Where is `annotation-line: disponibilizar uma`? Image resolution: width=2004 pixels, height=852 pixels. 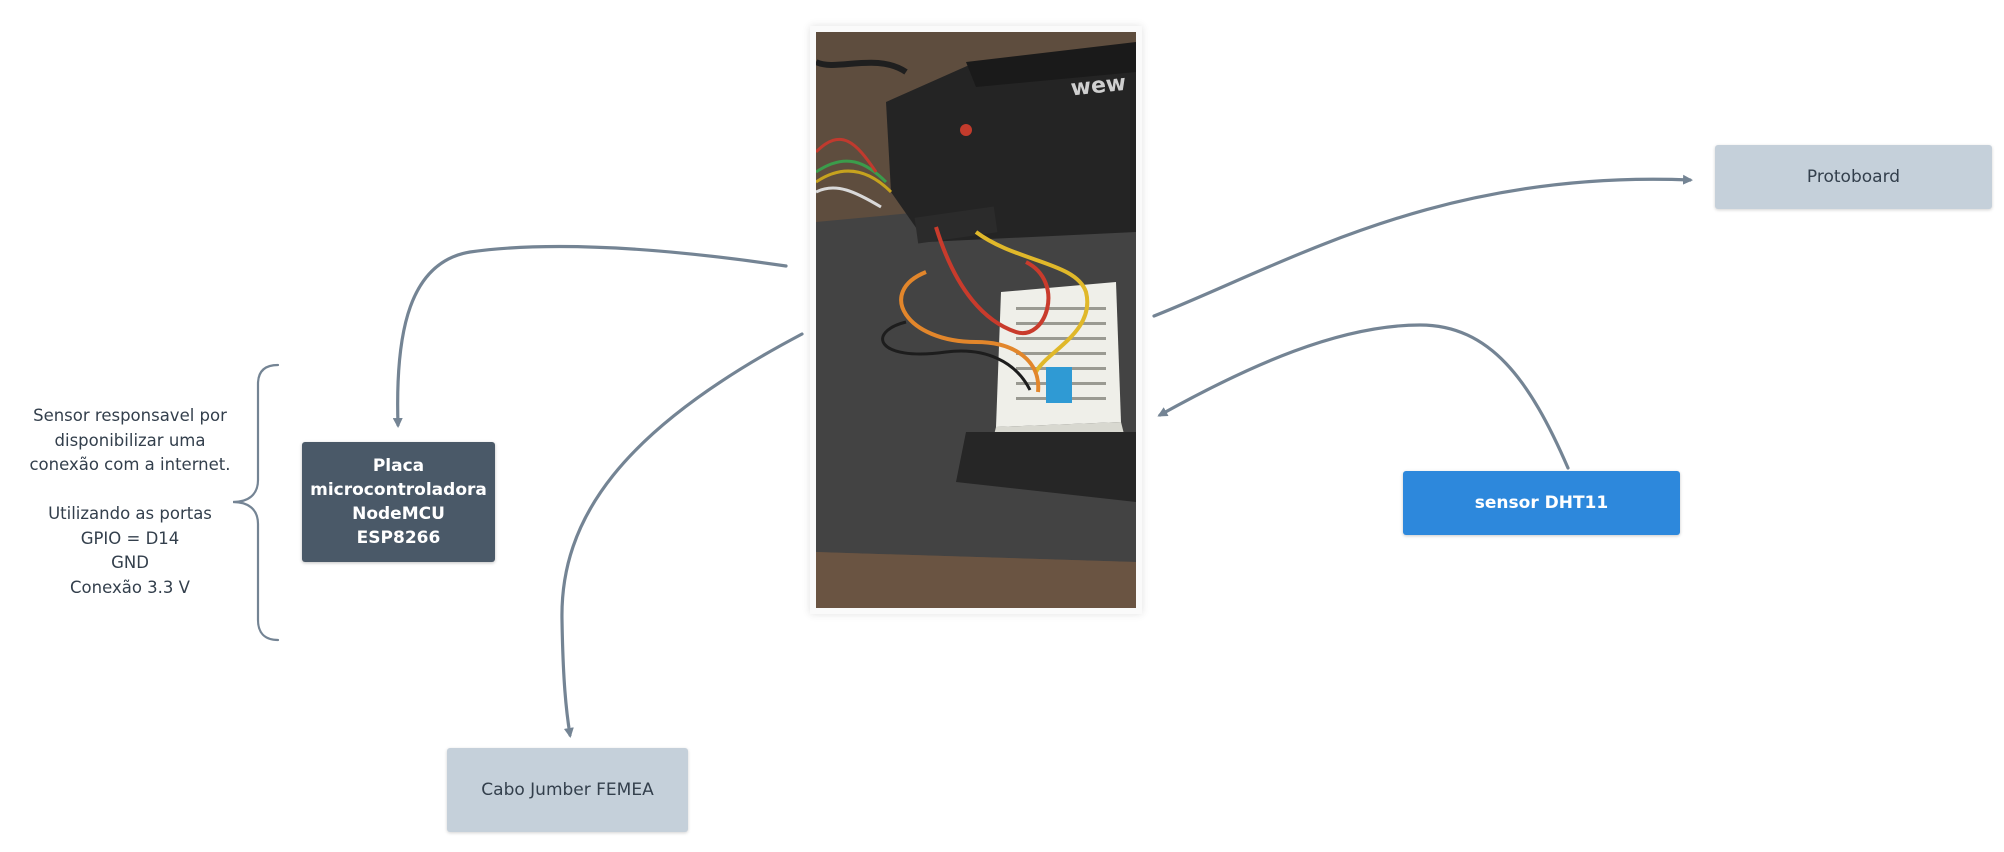 annotation-line: disponibilizar uma is located at coordinates (130, 440).